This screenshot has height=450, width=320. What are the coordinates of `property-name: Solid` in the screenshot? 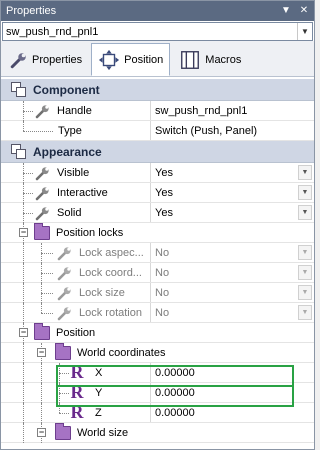 It's located at (69, 212).